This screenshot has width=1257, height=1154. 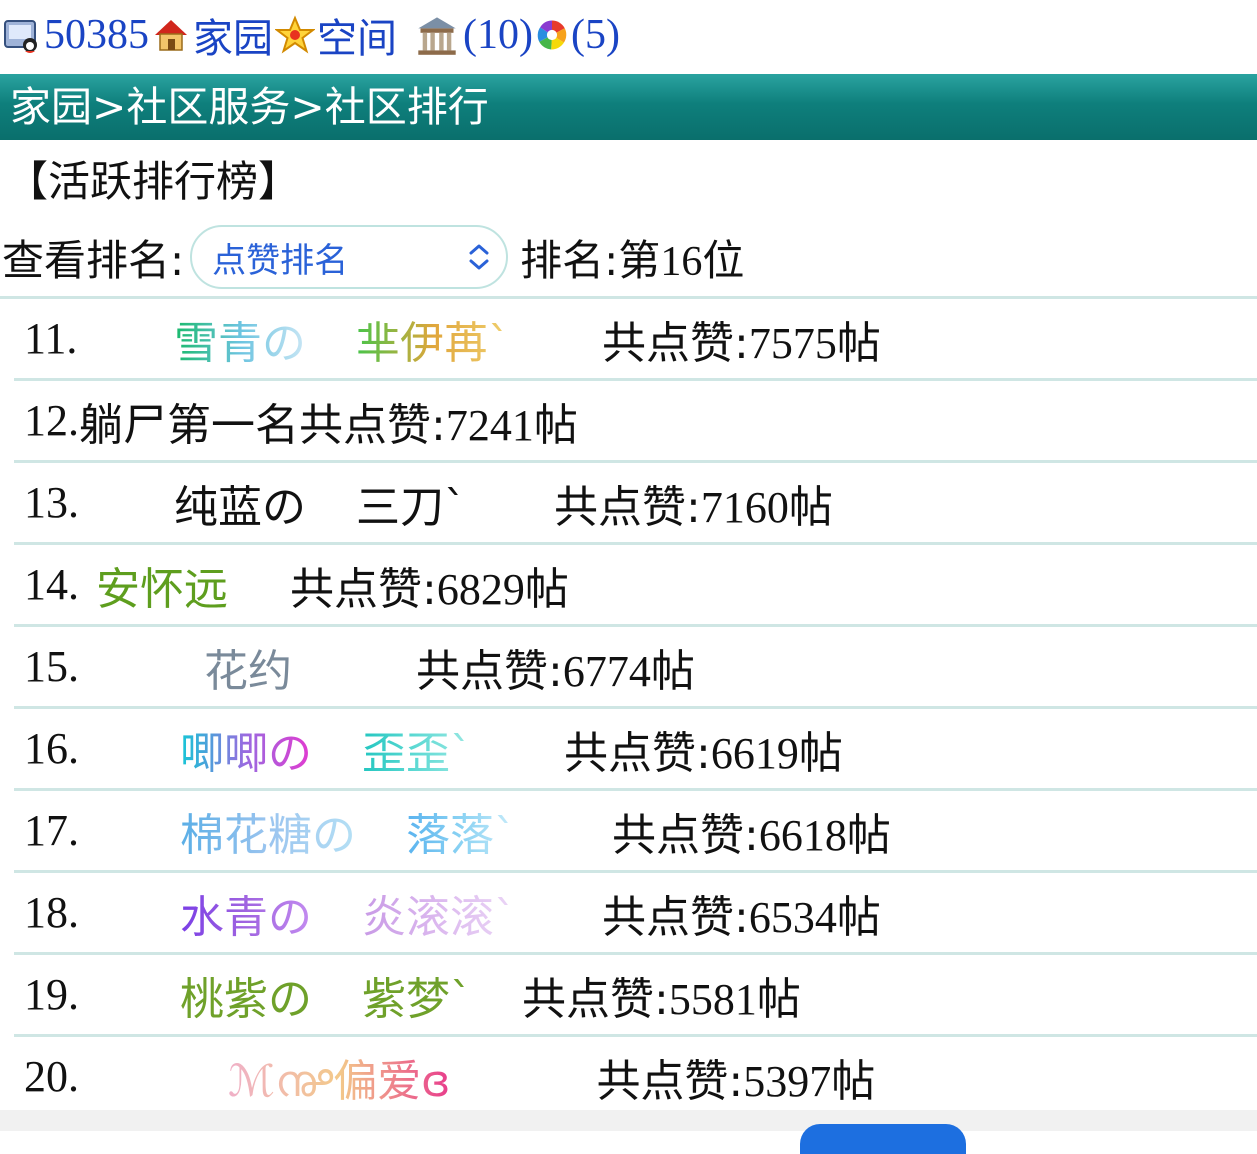 What do you see at coordinates (268, 835) in the screenshot?
I see `user-name-part: 棉花糖の` at bounding box center [268, 835].